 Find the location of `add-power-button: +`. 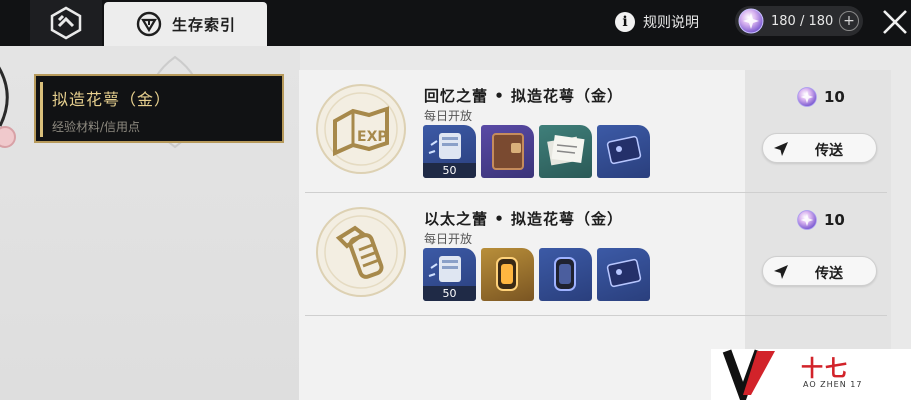

add-power-button: + is located at coordinates (849, 21).